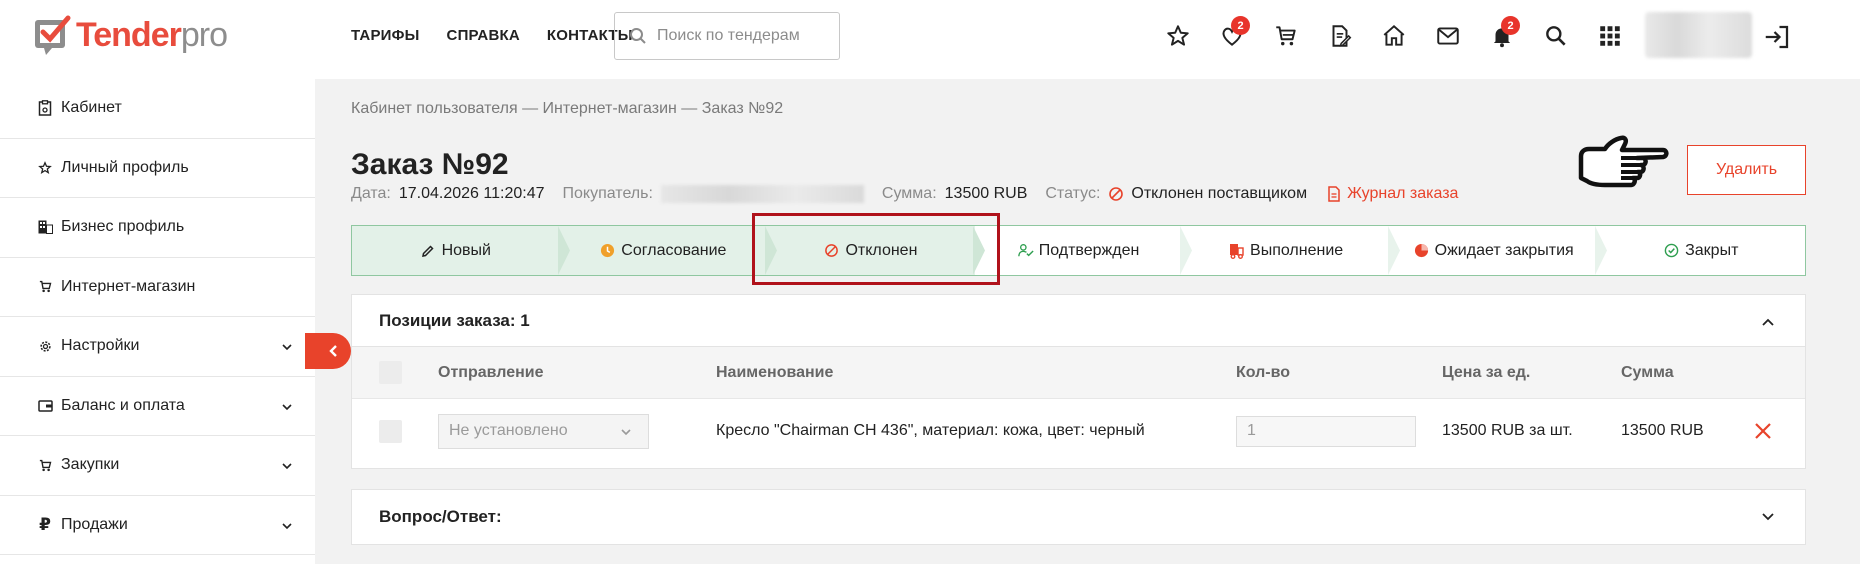 Image resolution: width=1860 pixels, height=564 pixels. What do you see at coordinates (1507, 430) in the screenshot?
I see `item-price: 13500 RUB за шт.` at bounding box center [1507, 430].